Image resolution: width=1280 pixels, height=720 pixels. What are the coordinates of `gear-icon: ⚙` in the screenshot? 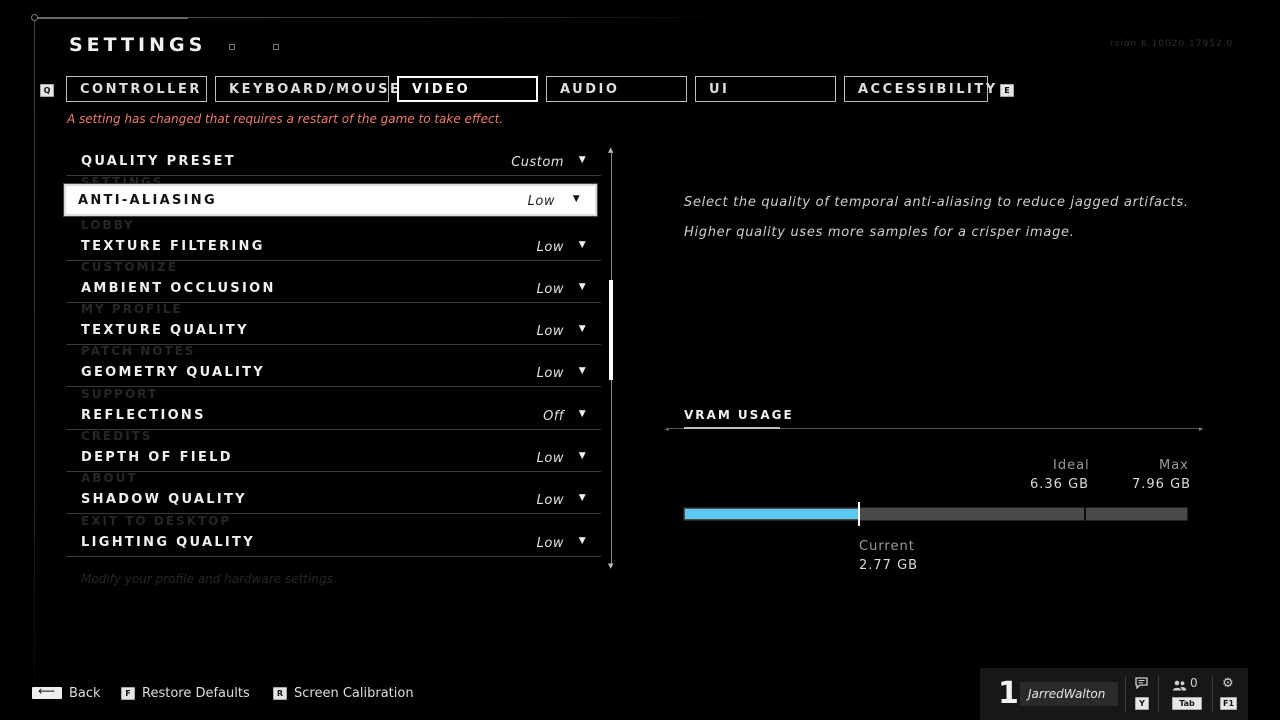 It's located at (1228, 683).